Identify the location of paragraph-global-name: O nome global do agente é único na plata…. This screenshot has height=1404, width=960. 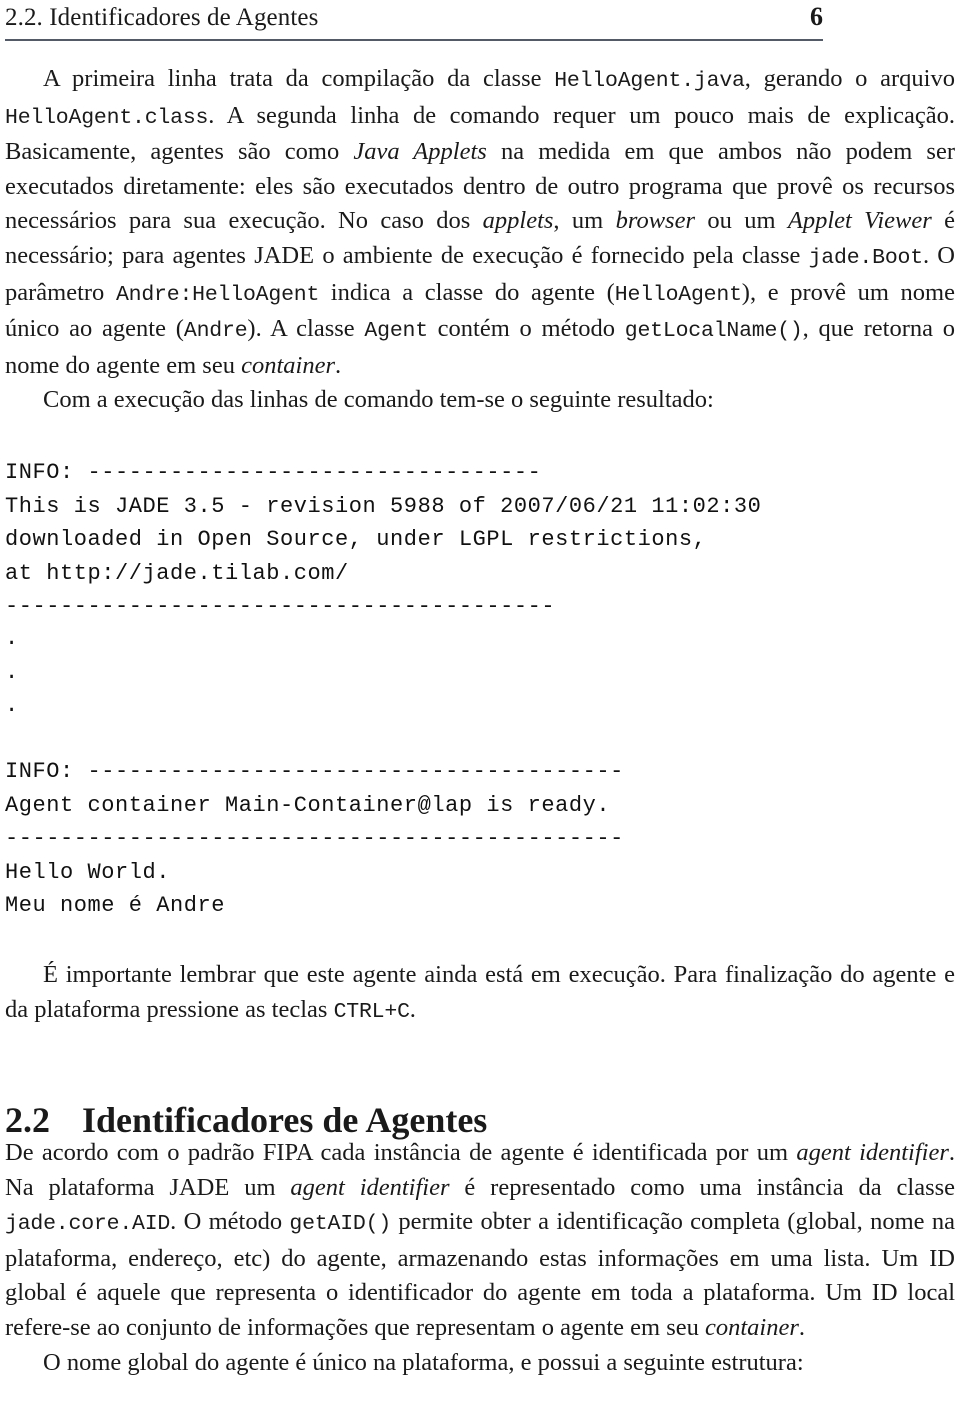
(423, 1362).